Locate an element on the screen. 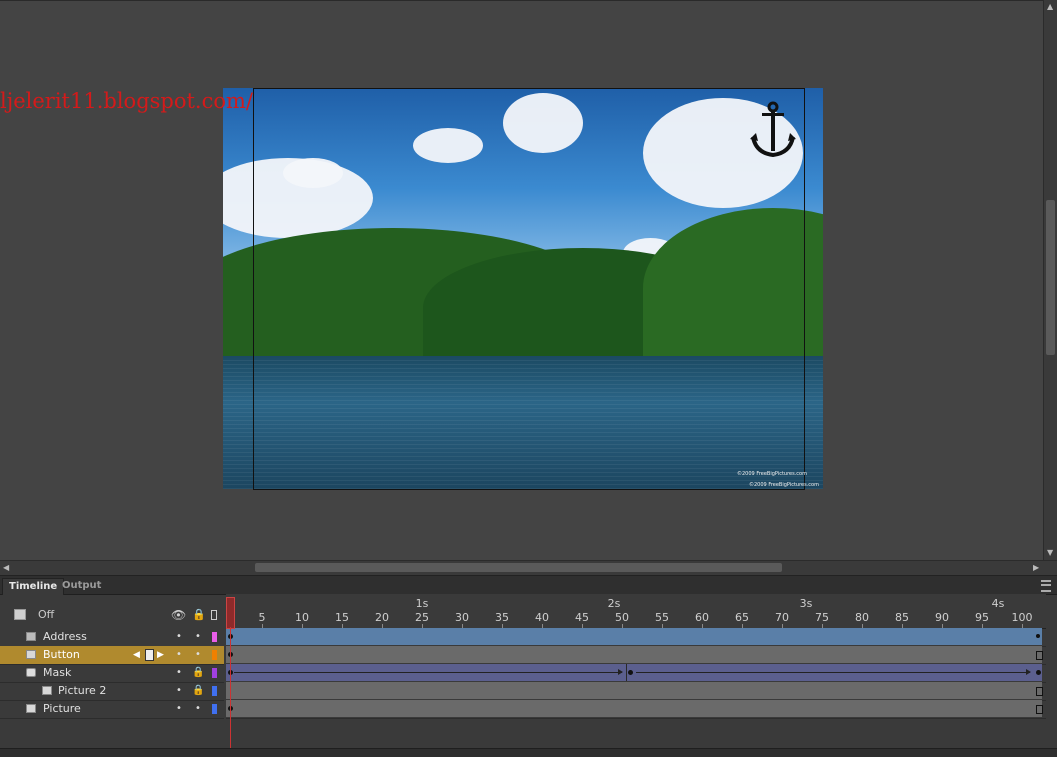 The height and width of the screenshot is (757, 1057). ruler-frame-label: 10 is located at coordinates (302, 617).